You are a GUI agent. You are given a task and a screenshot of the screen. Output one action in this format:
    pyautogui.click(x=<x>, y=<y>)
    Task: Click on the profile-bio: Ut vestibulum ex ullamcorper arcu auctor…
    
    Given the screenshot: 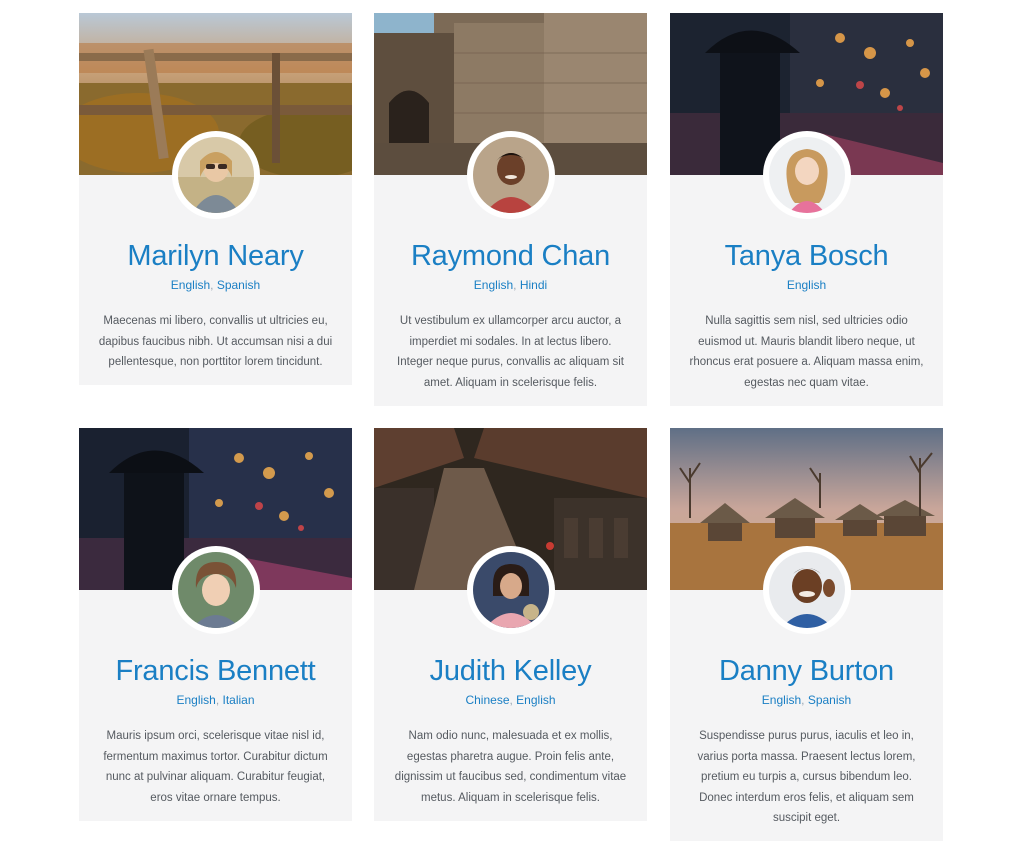 What is the action you would take?
    pyautogui.click(x=510, y=352)
    